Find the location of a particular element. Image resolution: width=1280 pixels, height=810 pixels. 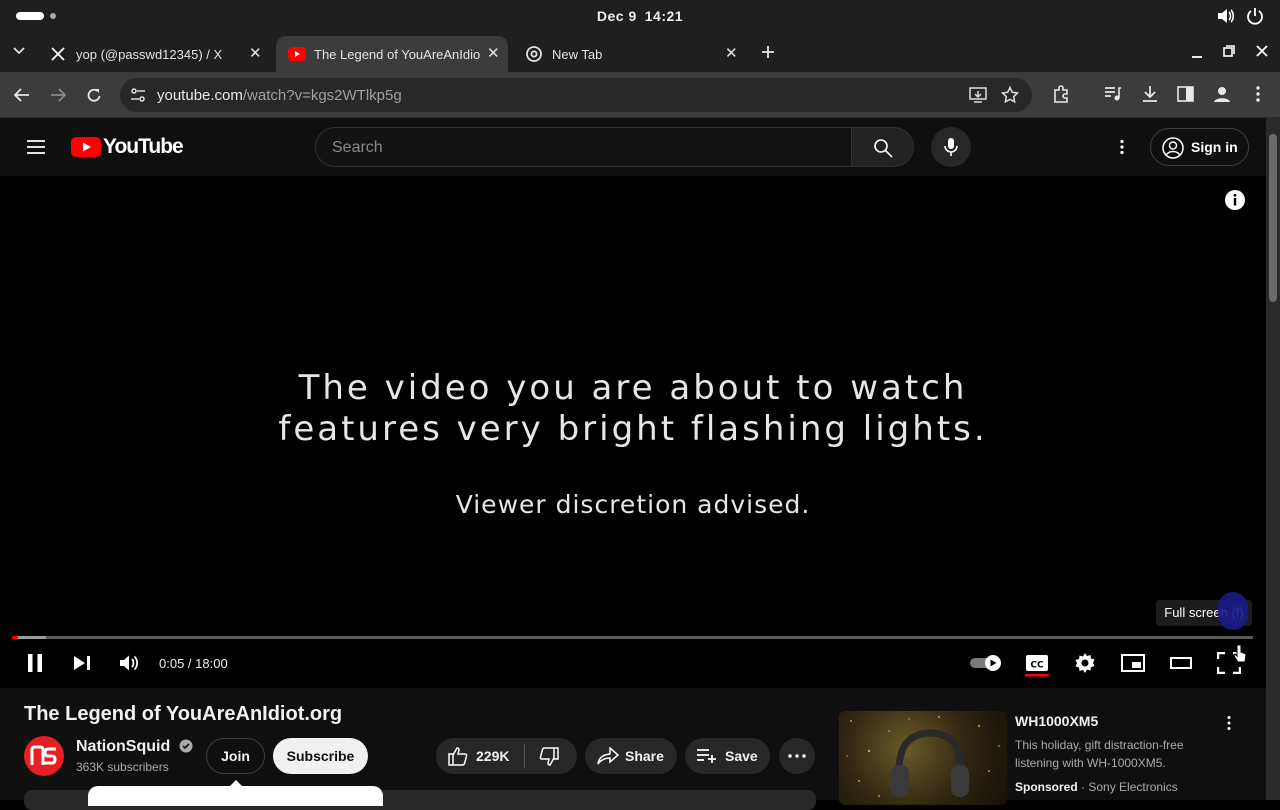

ad-thumbnail is located at coordinates (923, 758).